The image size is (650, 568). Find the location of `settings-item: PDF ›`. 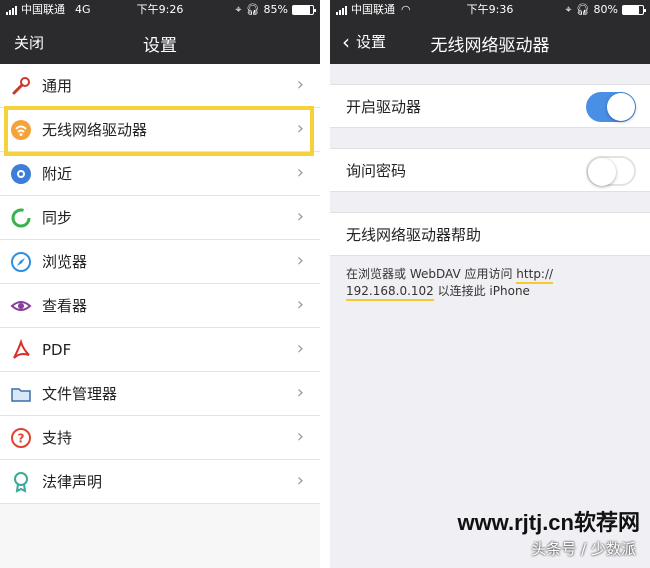

settings-item: PDF › is located at coordinates (160, 350).